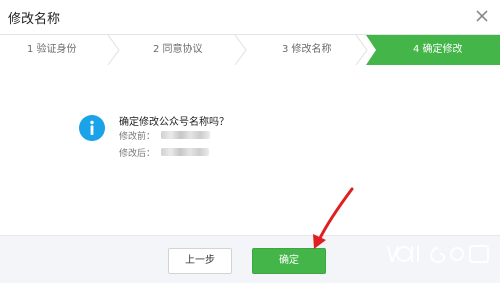 The image size is (500, 283). What do you see at coordinates (34, 19) in the screenshot?
I see `dialog-title: 修改名称` at bounding box center [34, 19].